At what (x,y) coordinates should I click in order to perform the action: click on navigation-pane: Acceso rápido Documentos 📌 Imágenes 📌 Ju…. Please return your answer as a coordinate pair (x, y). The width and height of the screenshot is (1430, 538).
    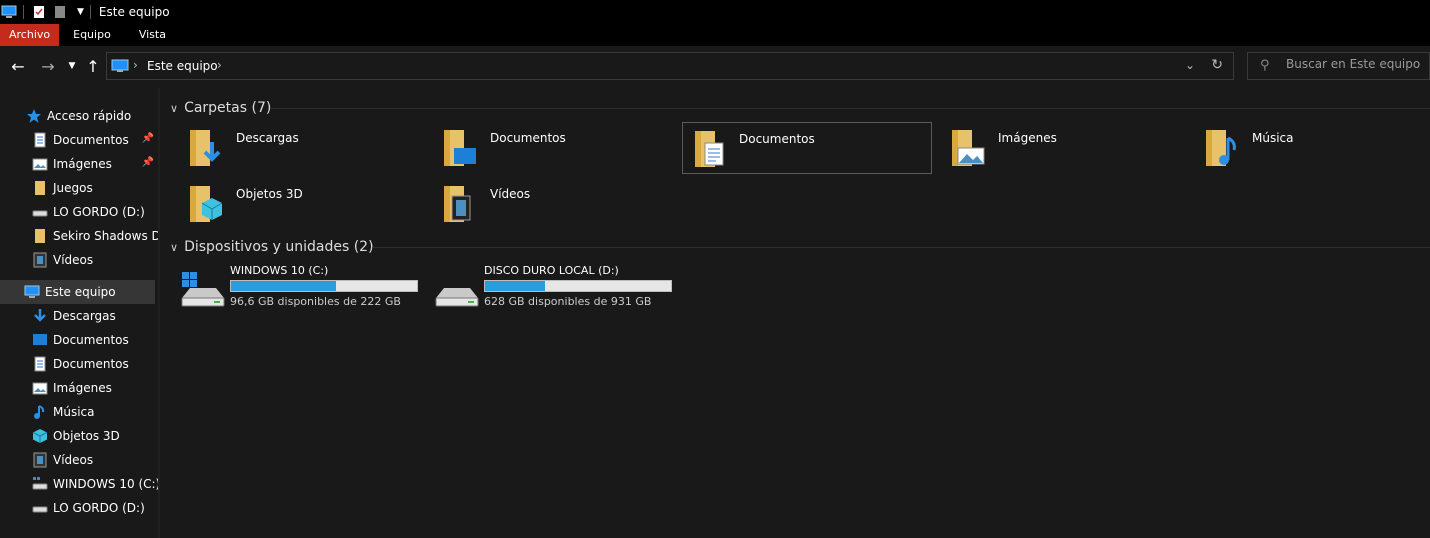
    Looking at the image, I should click on (79, 319).